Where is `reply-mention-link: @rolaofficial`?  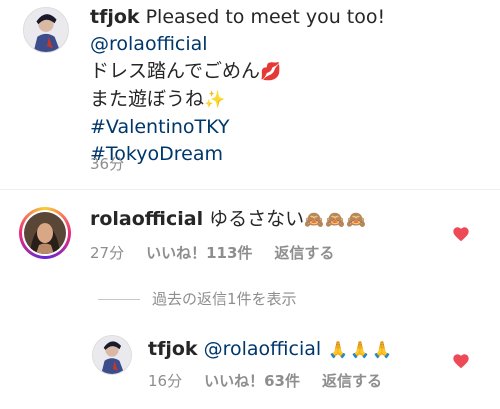
reply-mention-link: @rolaofficial is located at coordinates (260, 349).